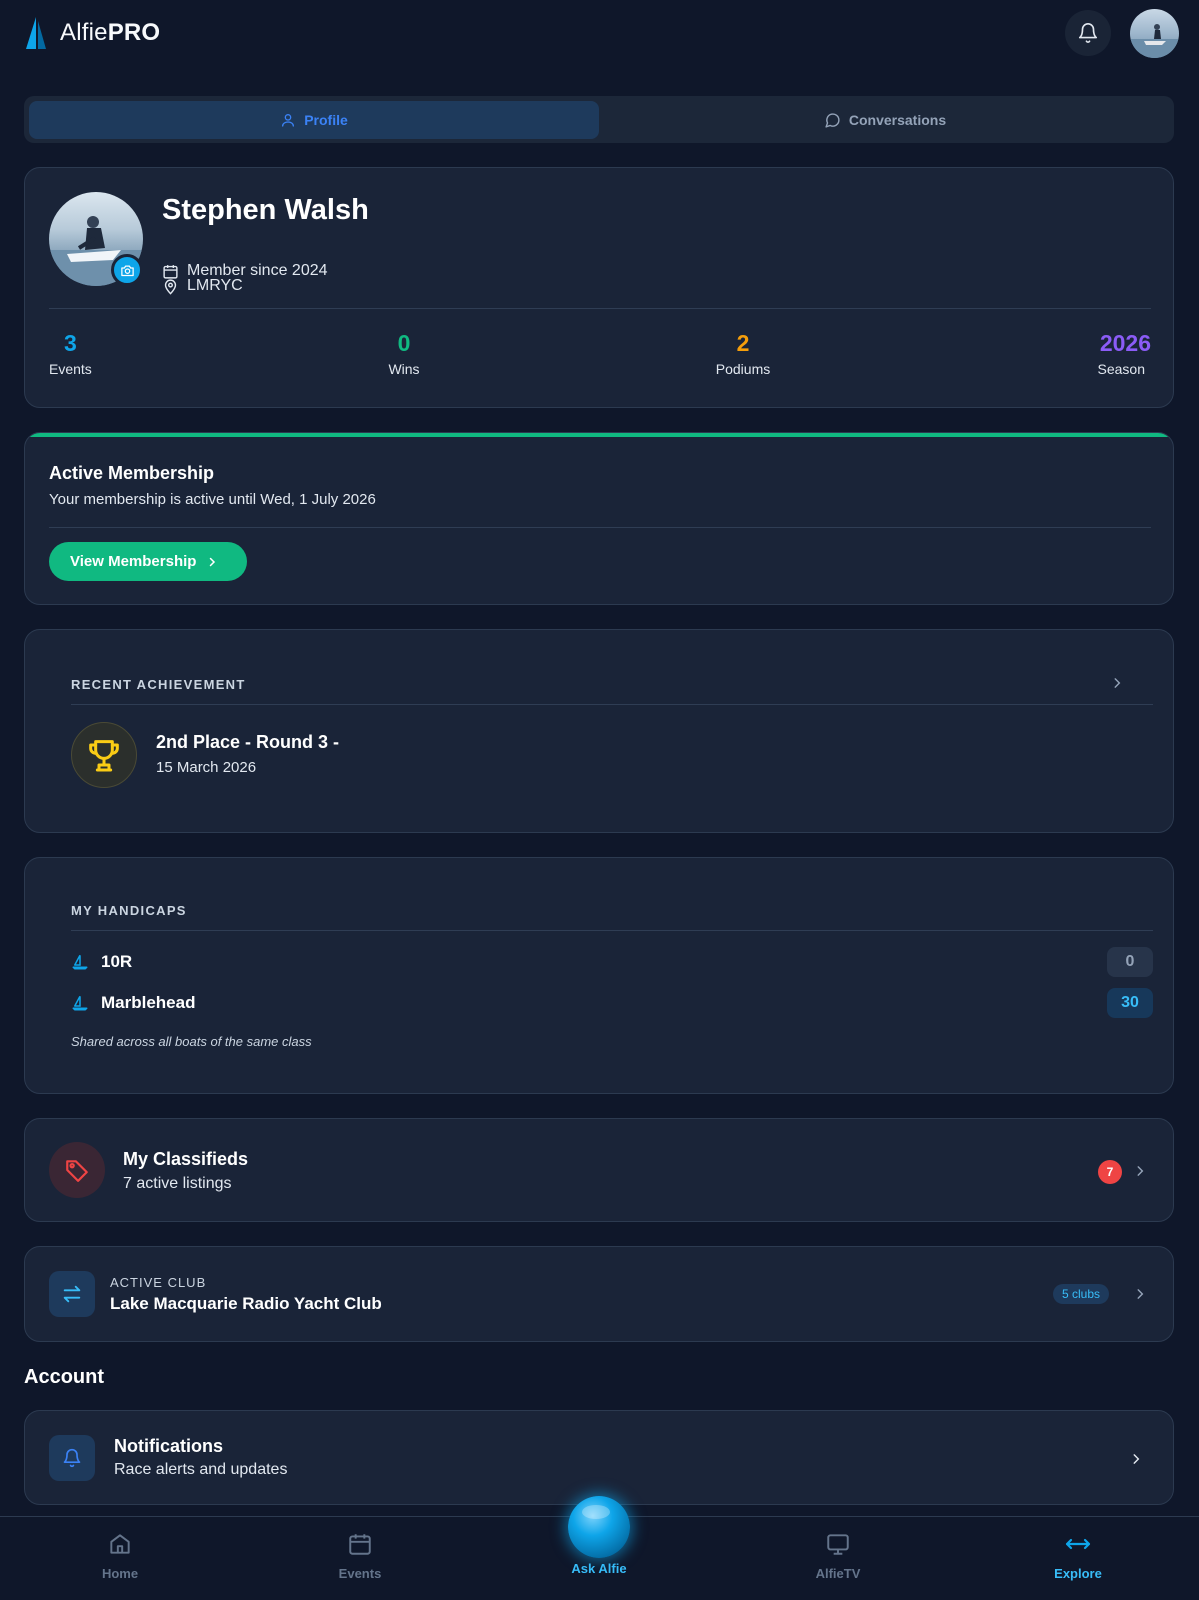 The width and height of the screenshot is (1199, 1600). What do you see at coordinates (326, 120) in the screenshot?
I see `tab-label: Profile` at bounding box center [326, 120].